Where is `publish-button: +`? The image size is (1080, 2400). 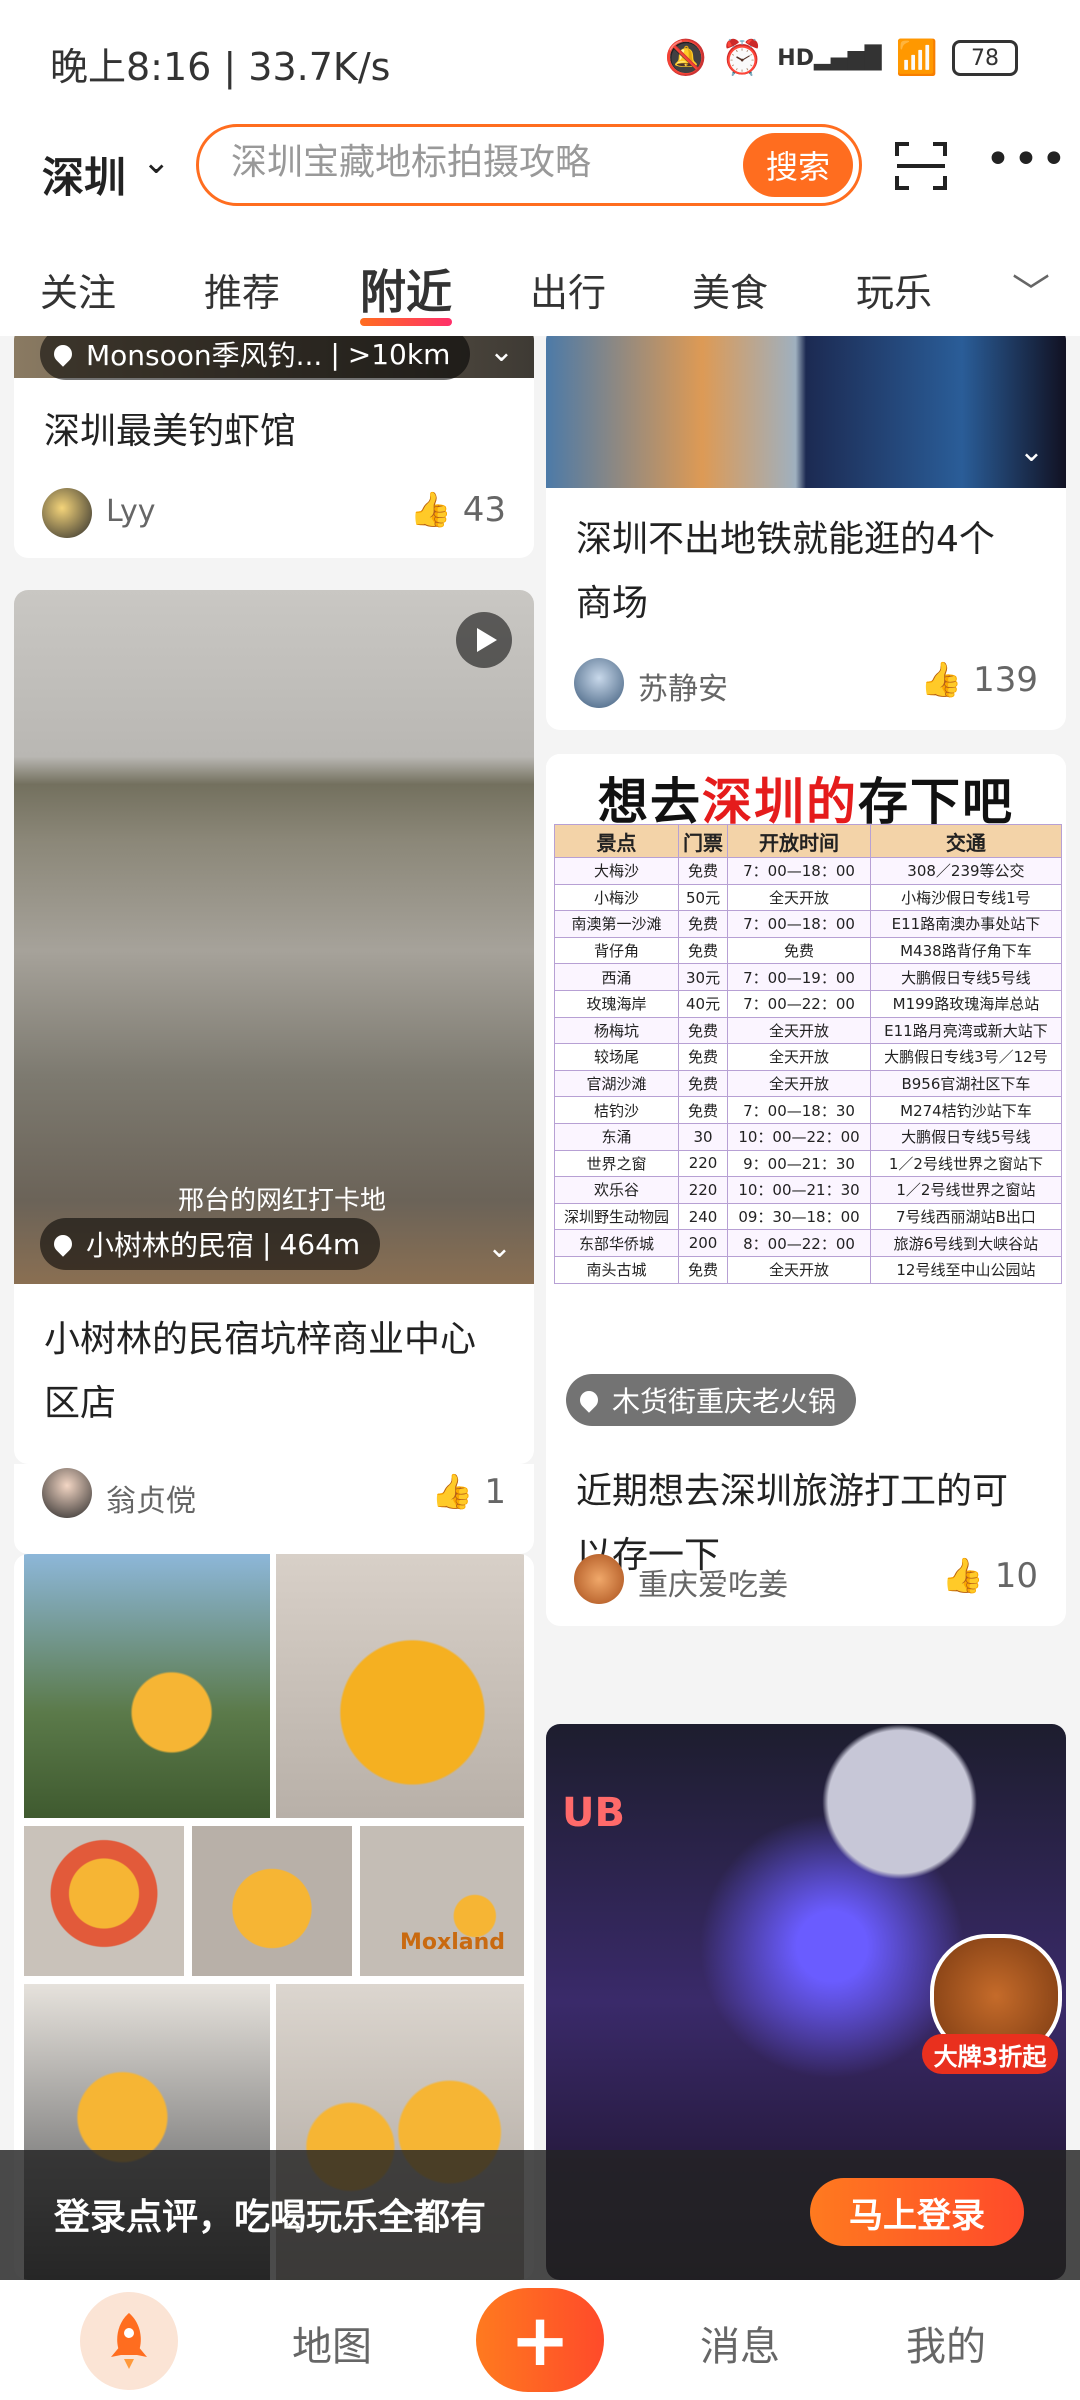 publish-button: + is located at coordinates (540, 2340).